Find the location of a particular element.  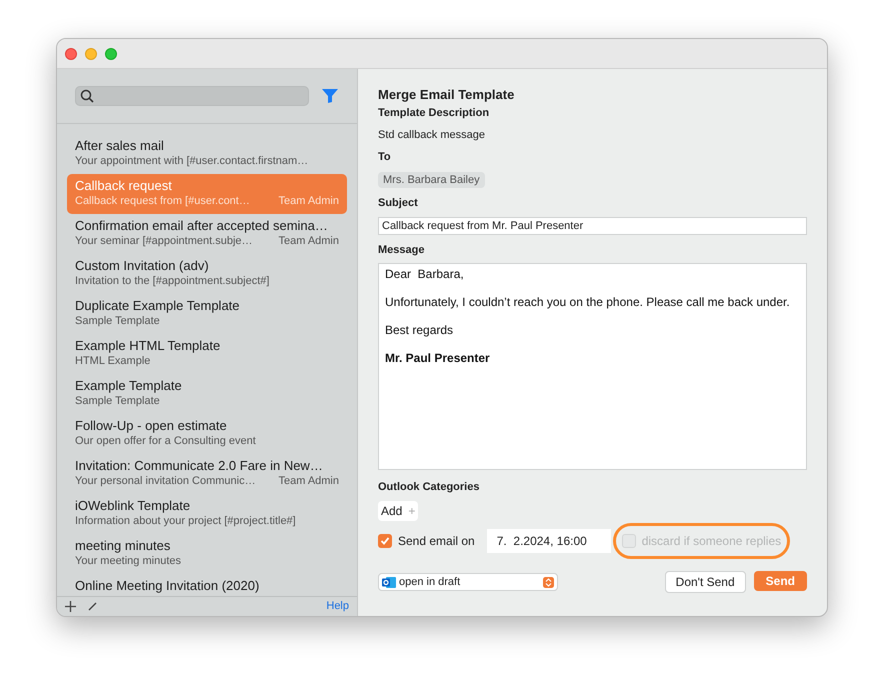

item-title: Custom Invitation (adv) is located at coordinates (142, 266).